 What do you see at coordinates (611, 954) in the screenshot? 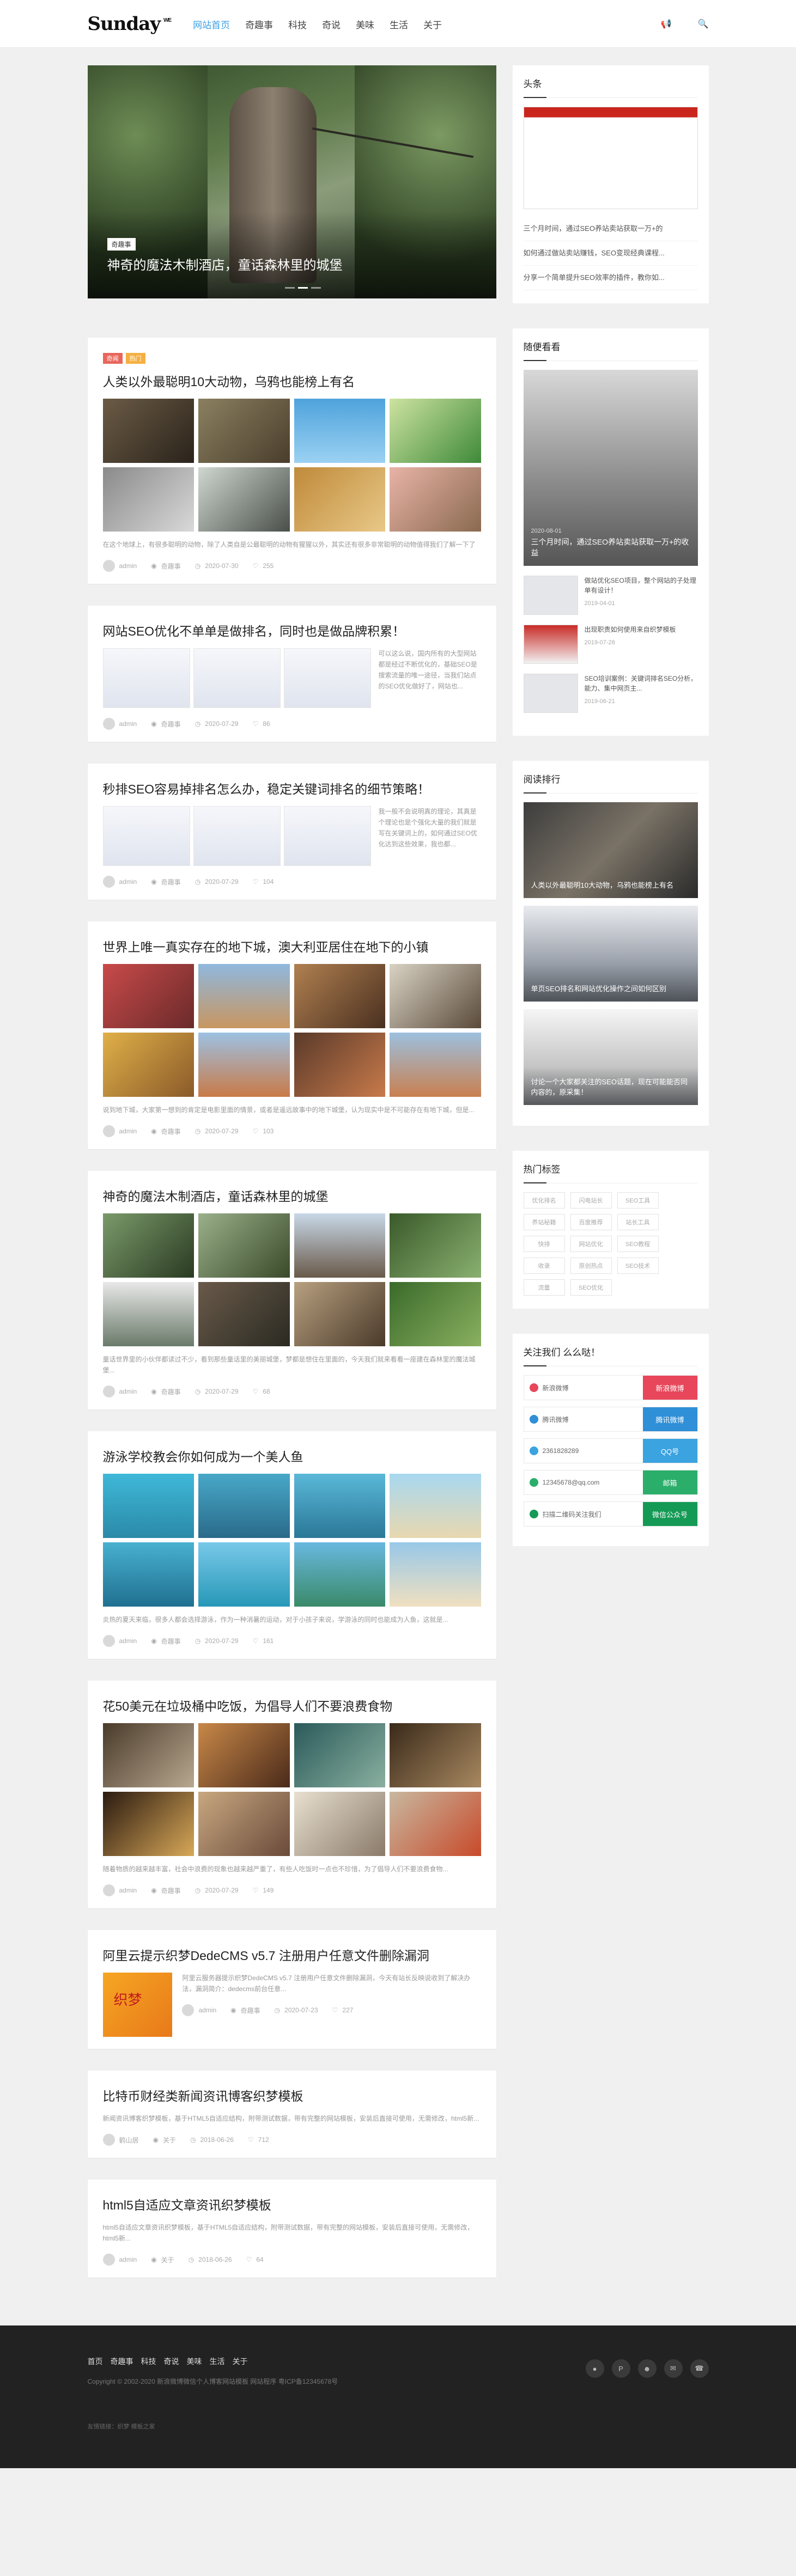
I see `rank-item: 单页SEO排名和网站优化操作之间如何区别` at bounding box center [611, 954].